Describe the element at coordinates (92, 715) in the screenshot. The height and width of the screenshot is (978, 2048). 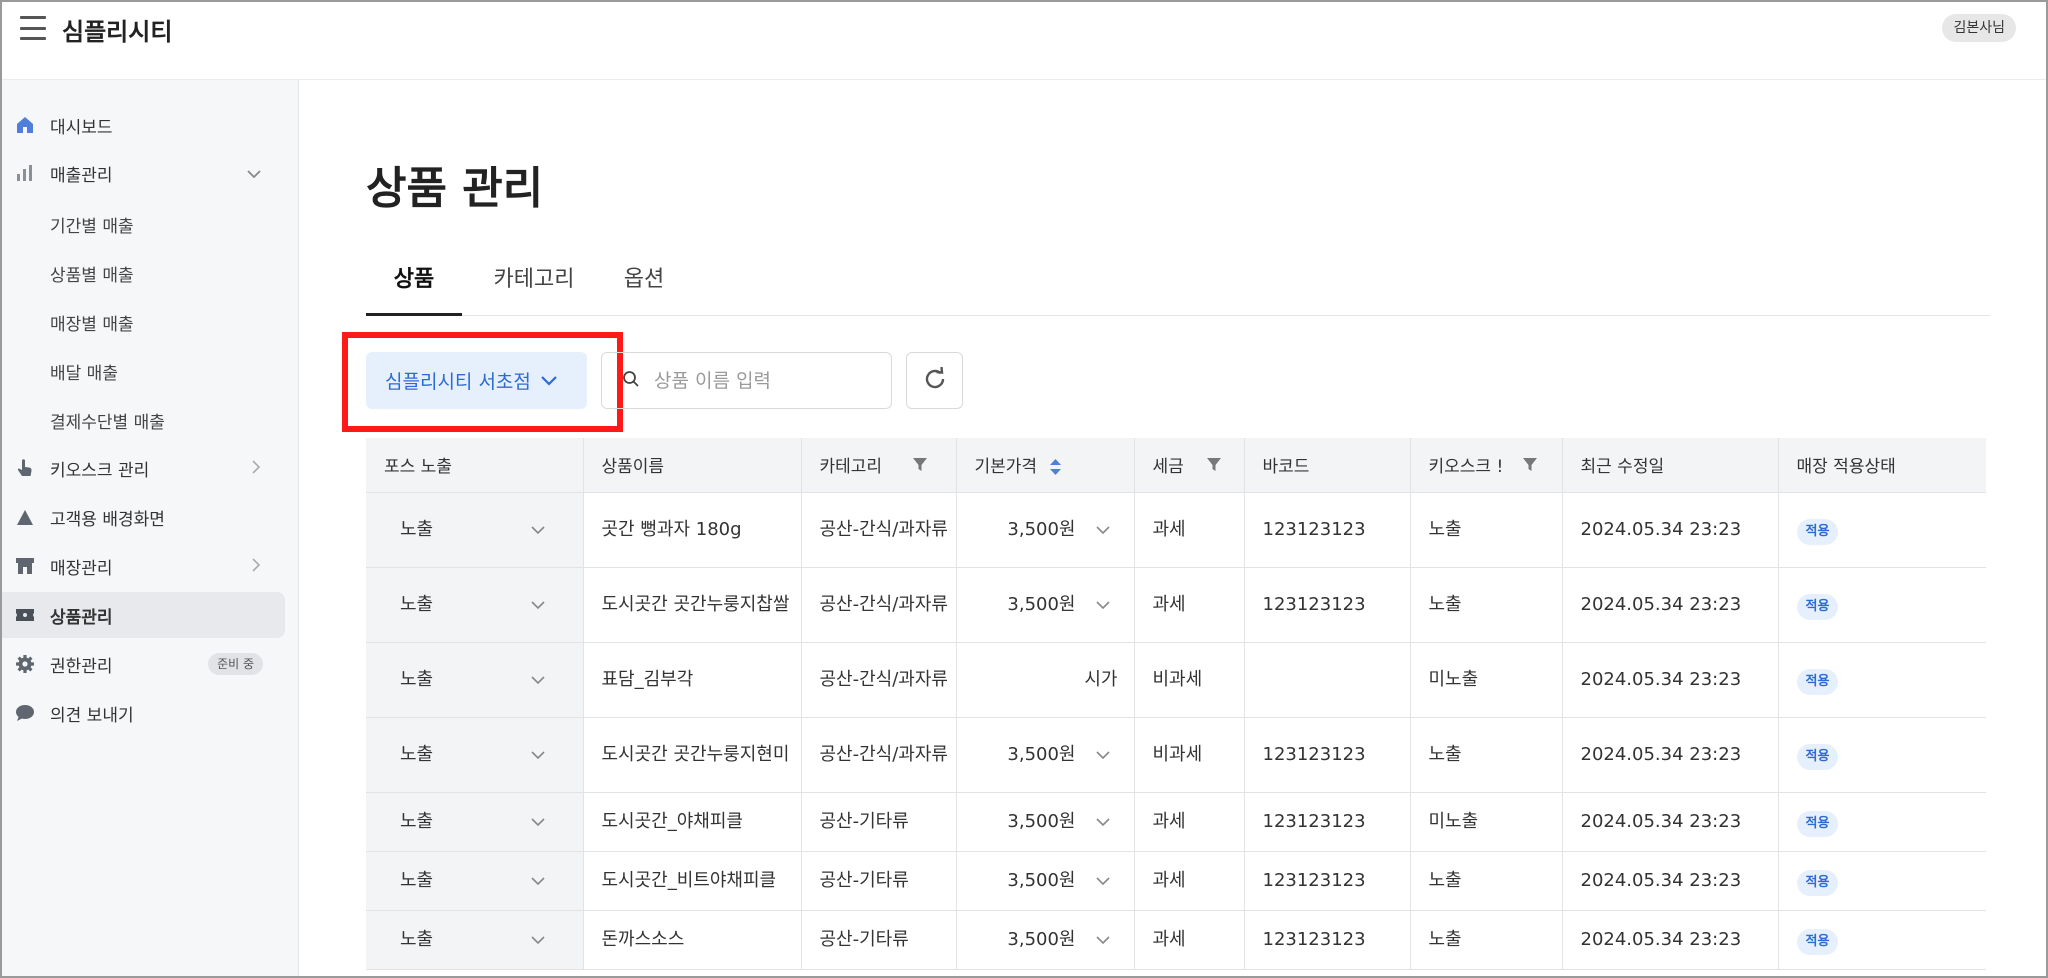
I see `sidebar-item-label: 의견 보내기` at that location.